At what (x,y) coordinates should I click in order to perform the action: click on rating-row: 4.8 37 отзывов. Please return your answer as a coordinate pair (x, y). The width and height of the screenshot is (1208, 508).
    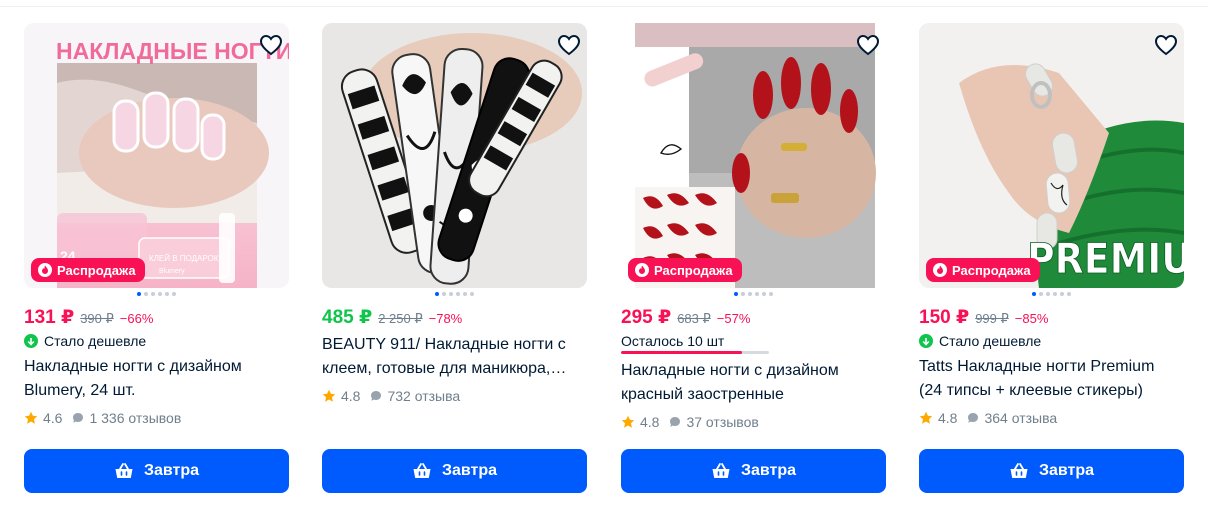
    Looking at the image, I should click on (690, 422).